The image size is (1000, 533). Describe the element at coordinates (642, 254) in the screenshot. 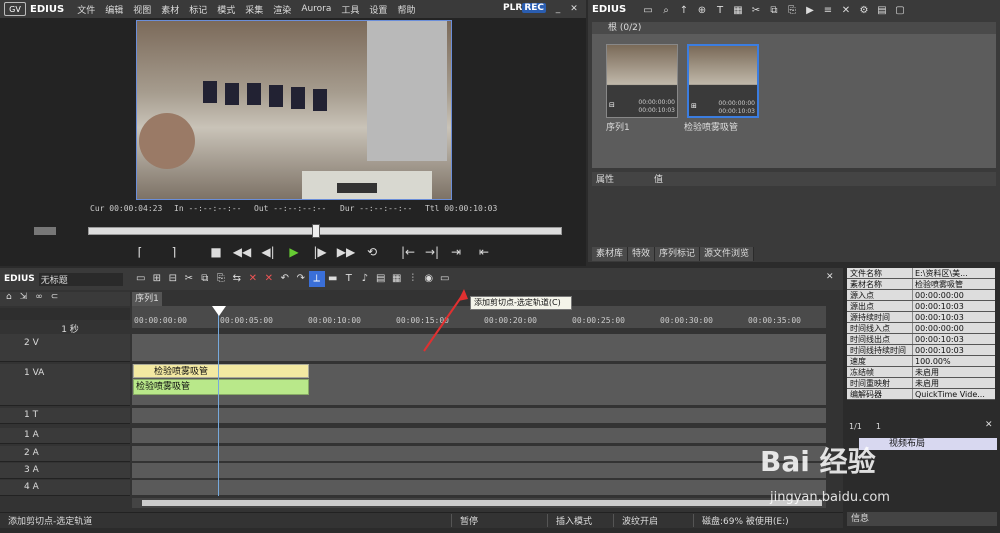

I see `tab-effects: 特效` at that location.